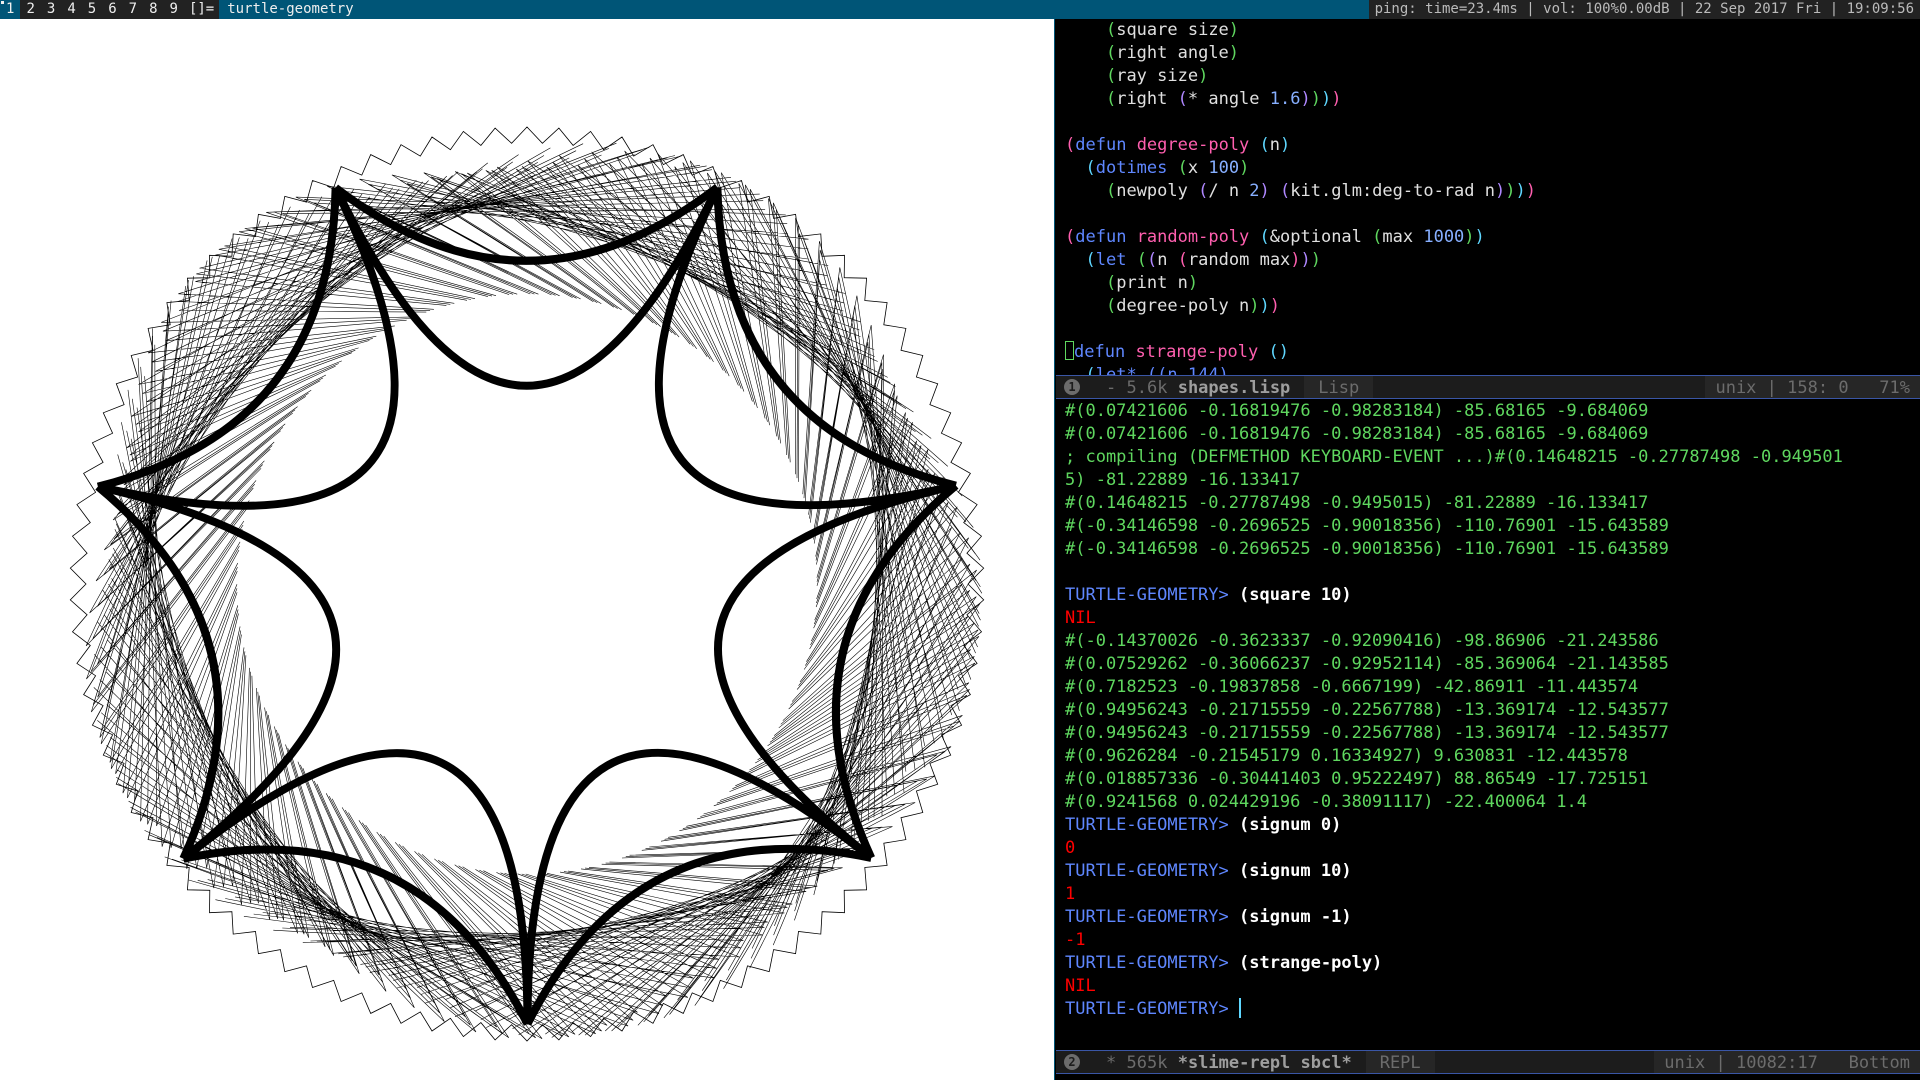  What do you see at coordinates (30, 9) in the screenshot?
I see `workspace-tag-2: 2` at bounding box center [30, 9].